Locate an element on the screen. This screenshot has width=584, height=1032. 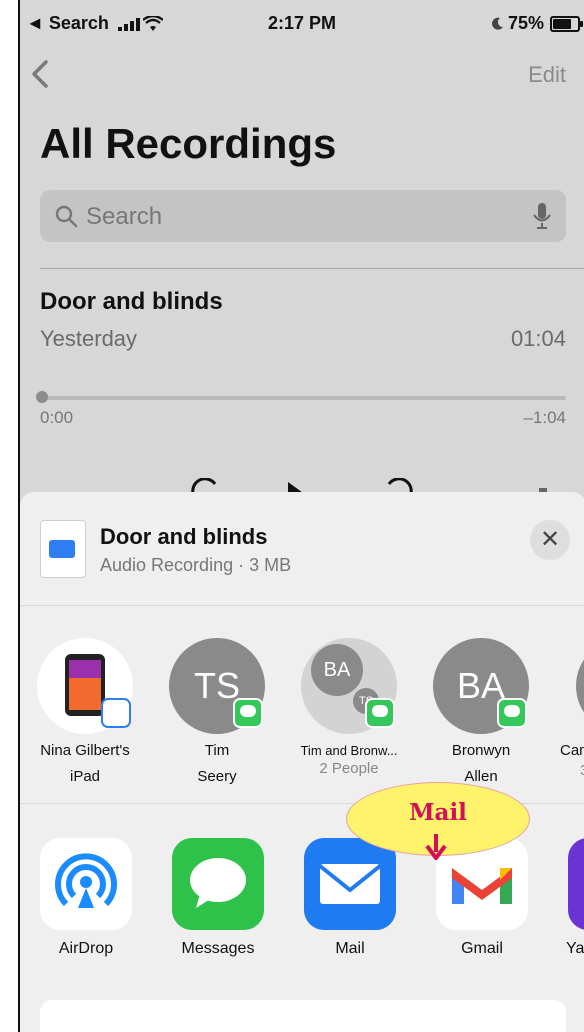
recording-date: Yesterday is located at coordinates (89, 338).